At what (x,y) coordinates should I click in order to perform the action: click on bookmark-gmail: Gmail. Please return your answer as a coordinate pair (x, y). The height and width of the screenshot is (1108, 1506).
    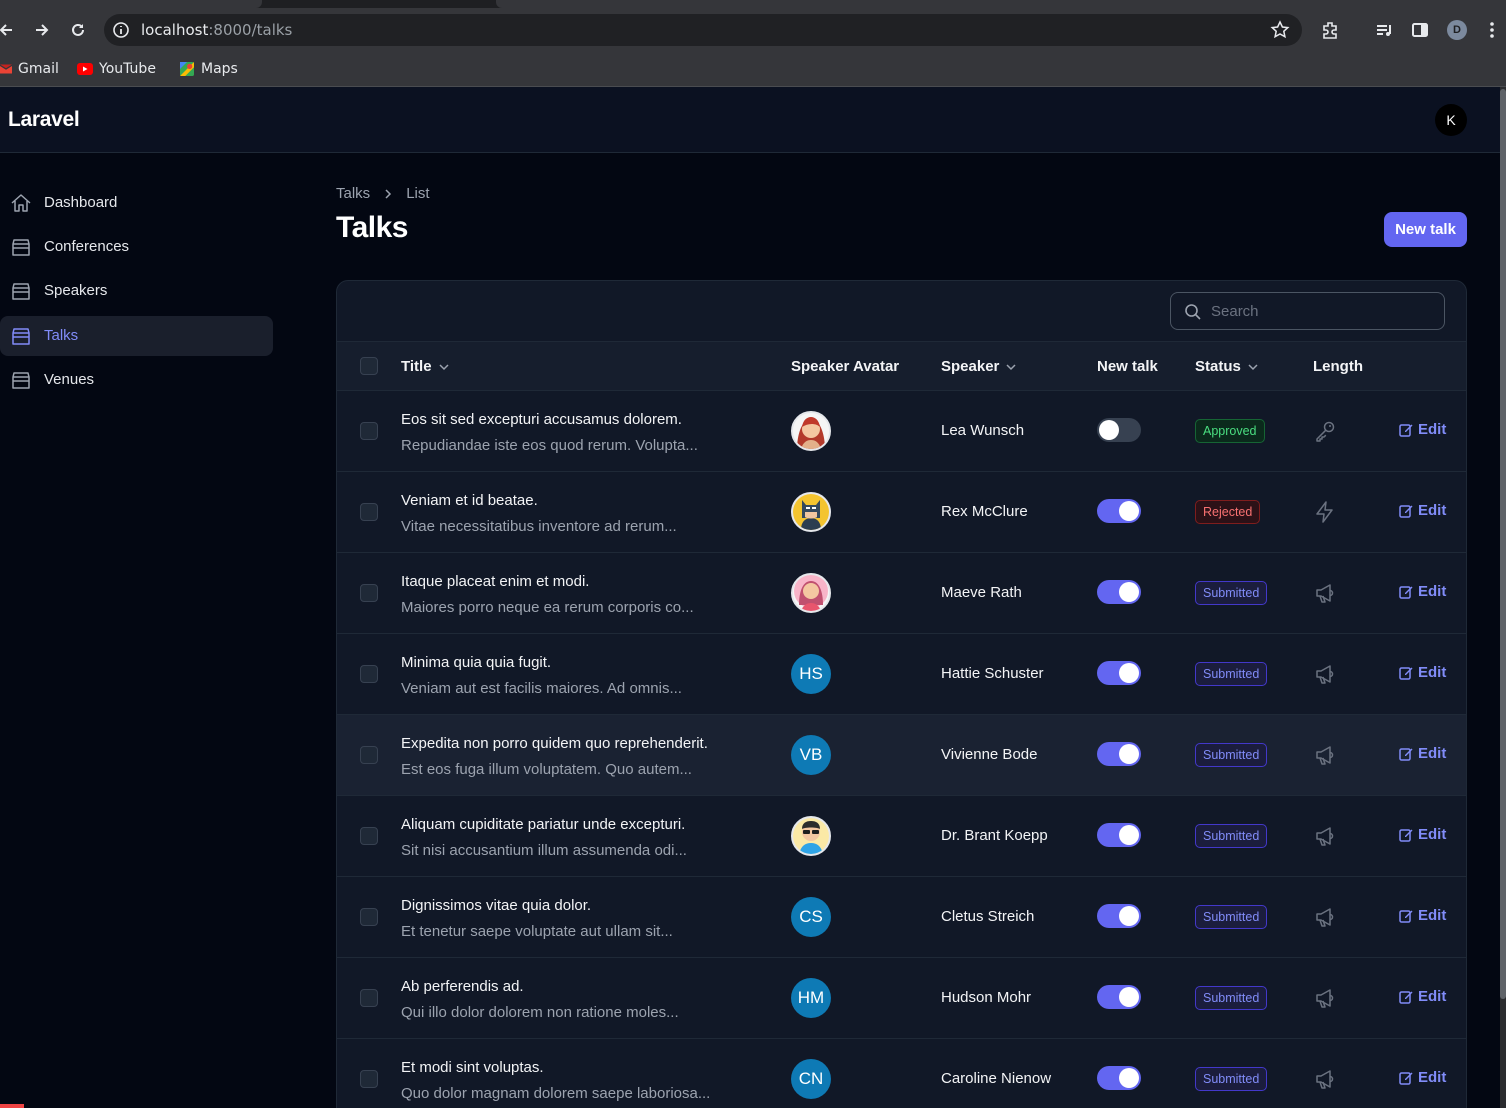
    Looking at the image, I should click on (29, 69).